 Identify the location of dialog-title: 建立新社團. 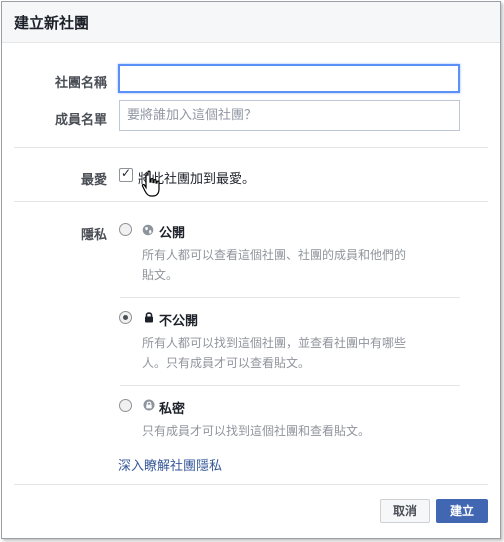
(52, 23).